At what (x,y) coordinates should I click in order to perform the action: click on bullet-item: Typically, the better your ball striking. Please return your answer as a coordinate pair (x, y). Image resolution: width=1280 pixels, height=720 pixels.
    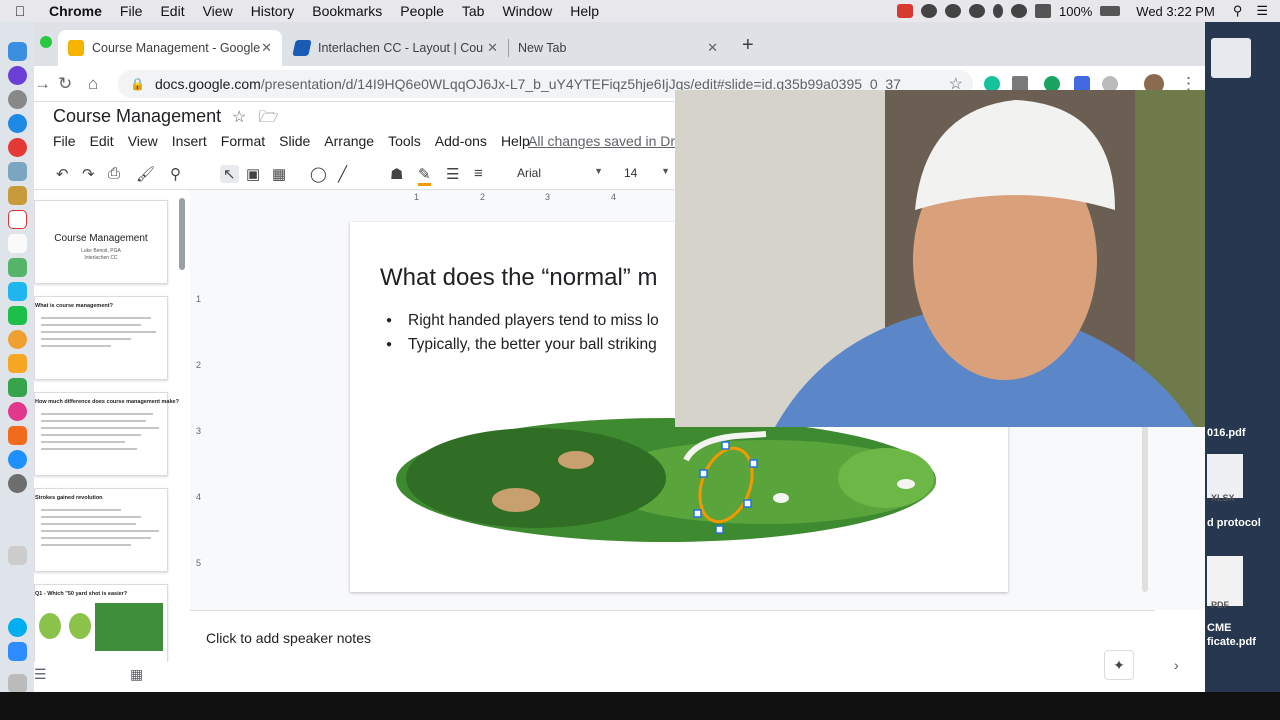
    Looking at the image, I should click on (522, 345).